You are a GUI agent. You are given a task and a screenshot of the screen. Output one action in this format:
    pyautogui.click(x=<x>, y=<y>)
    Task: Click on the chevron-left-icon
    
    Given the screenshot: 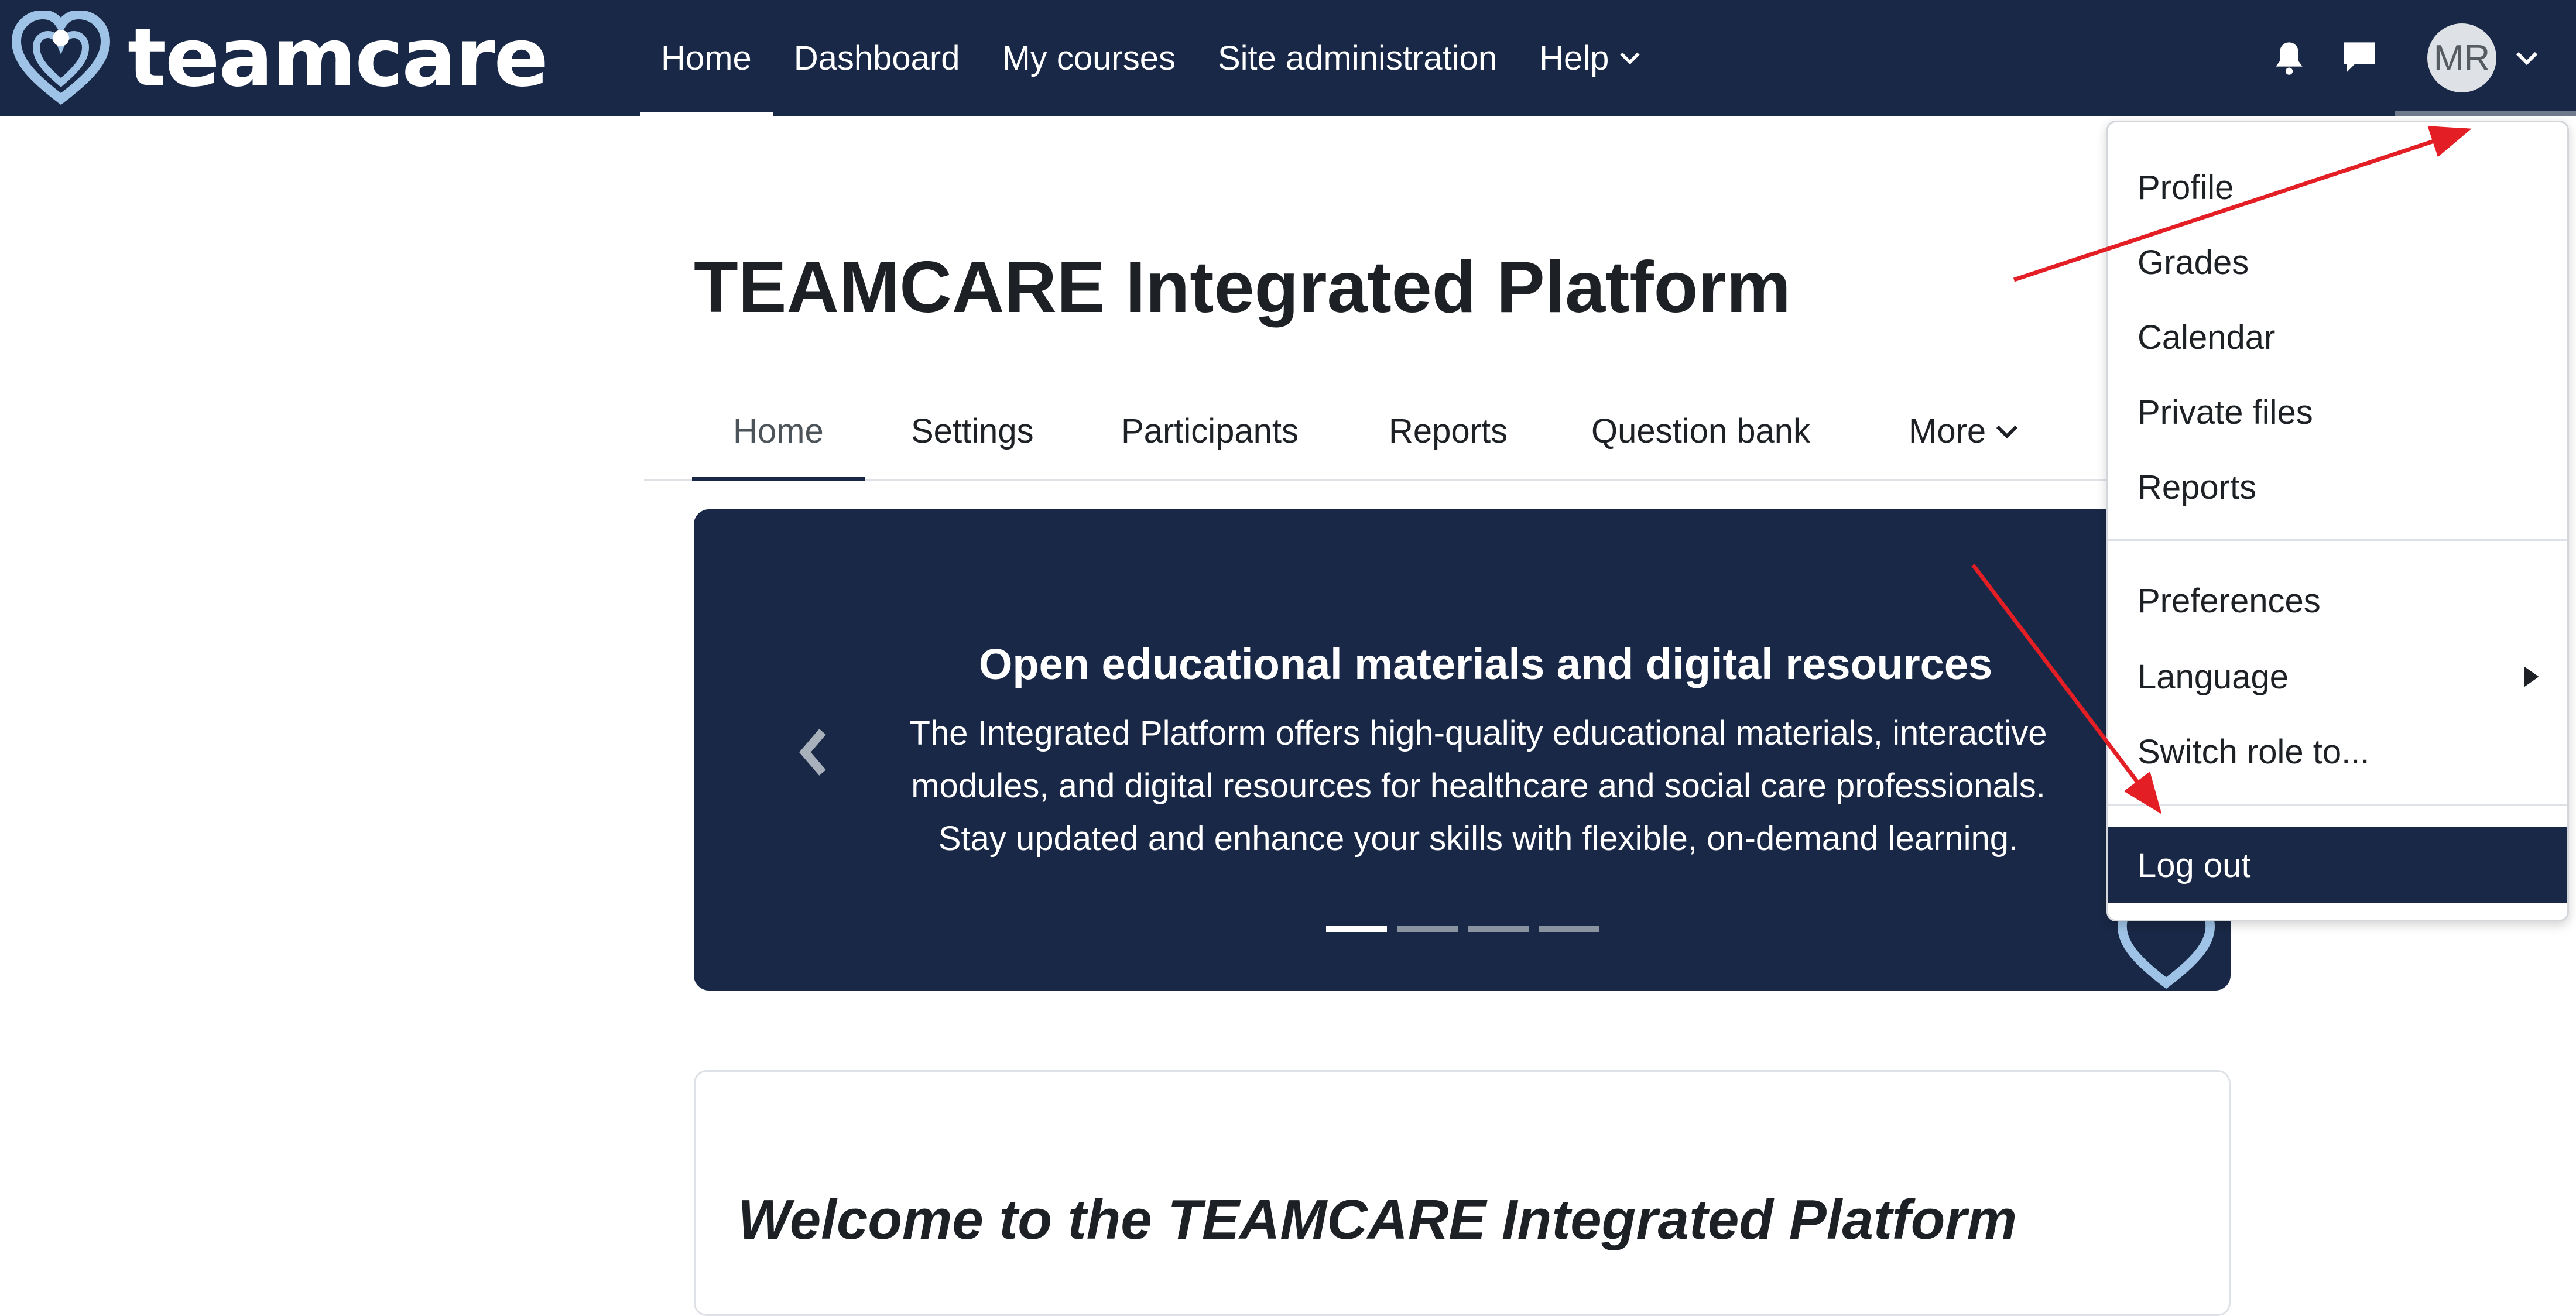 What is the action you would take?
    pyautogui.click(x=812, y=752)
    